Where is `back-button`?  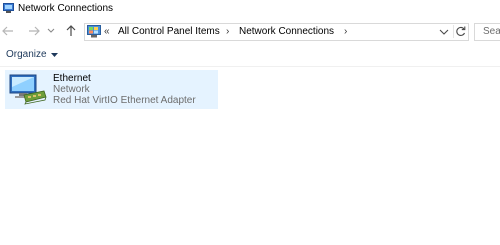 back-button is located at coordinates (8, 31).